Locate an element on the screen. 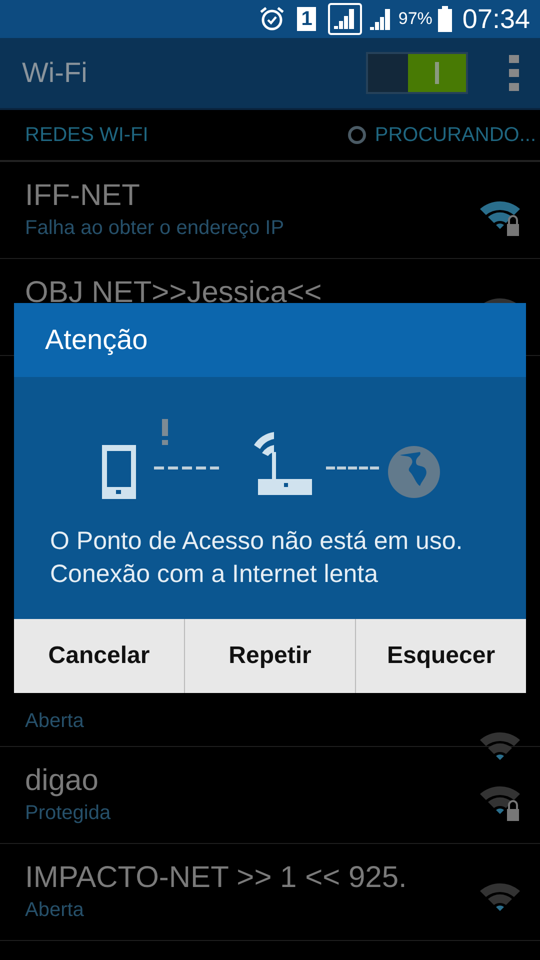 This screenshot has width=540, height=960. sim-slot: 1 is located at coordinates (306, 19).